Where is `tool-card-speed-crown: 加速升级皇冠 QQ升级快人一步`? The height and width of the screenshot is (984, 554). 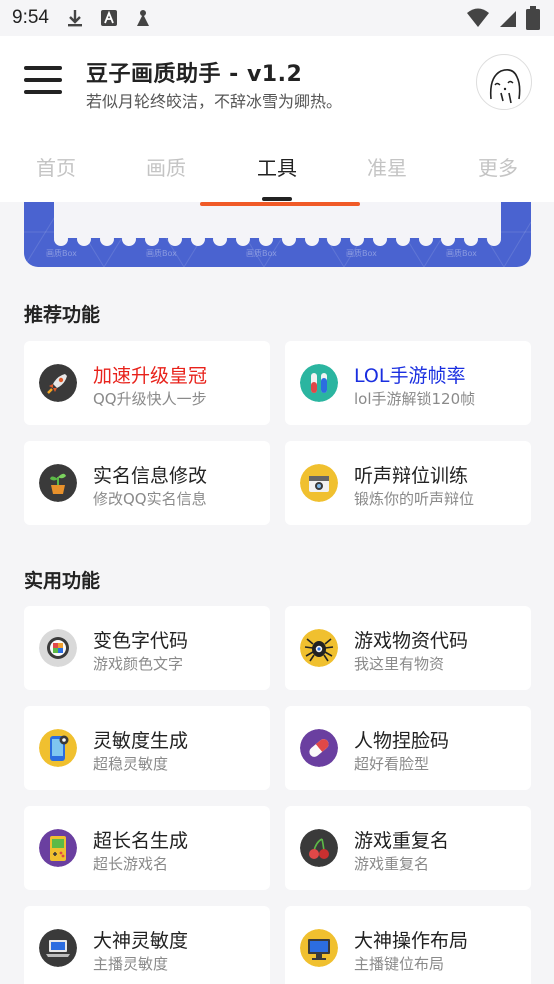 tool-card-speed-crown: 加速升级皇冠 QQ升级快人一步 is located at coordinates (147, 383).